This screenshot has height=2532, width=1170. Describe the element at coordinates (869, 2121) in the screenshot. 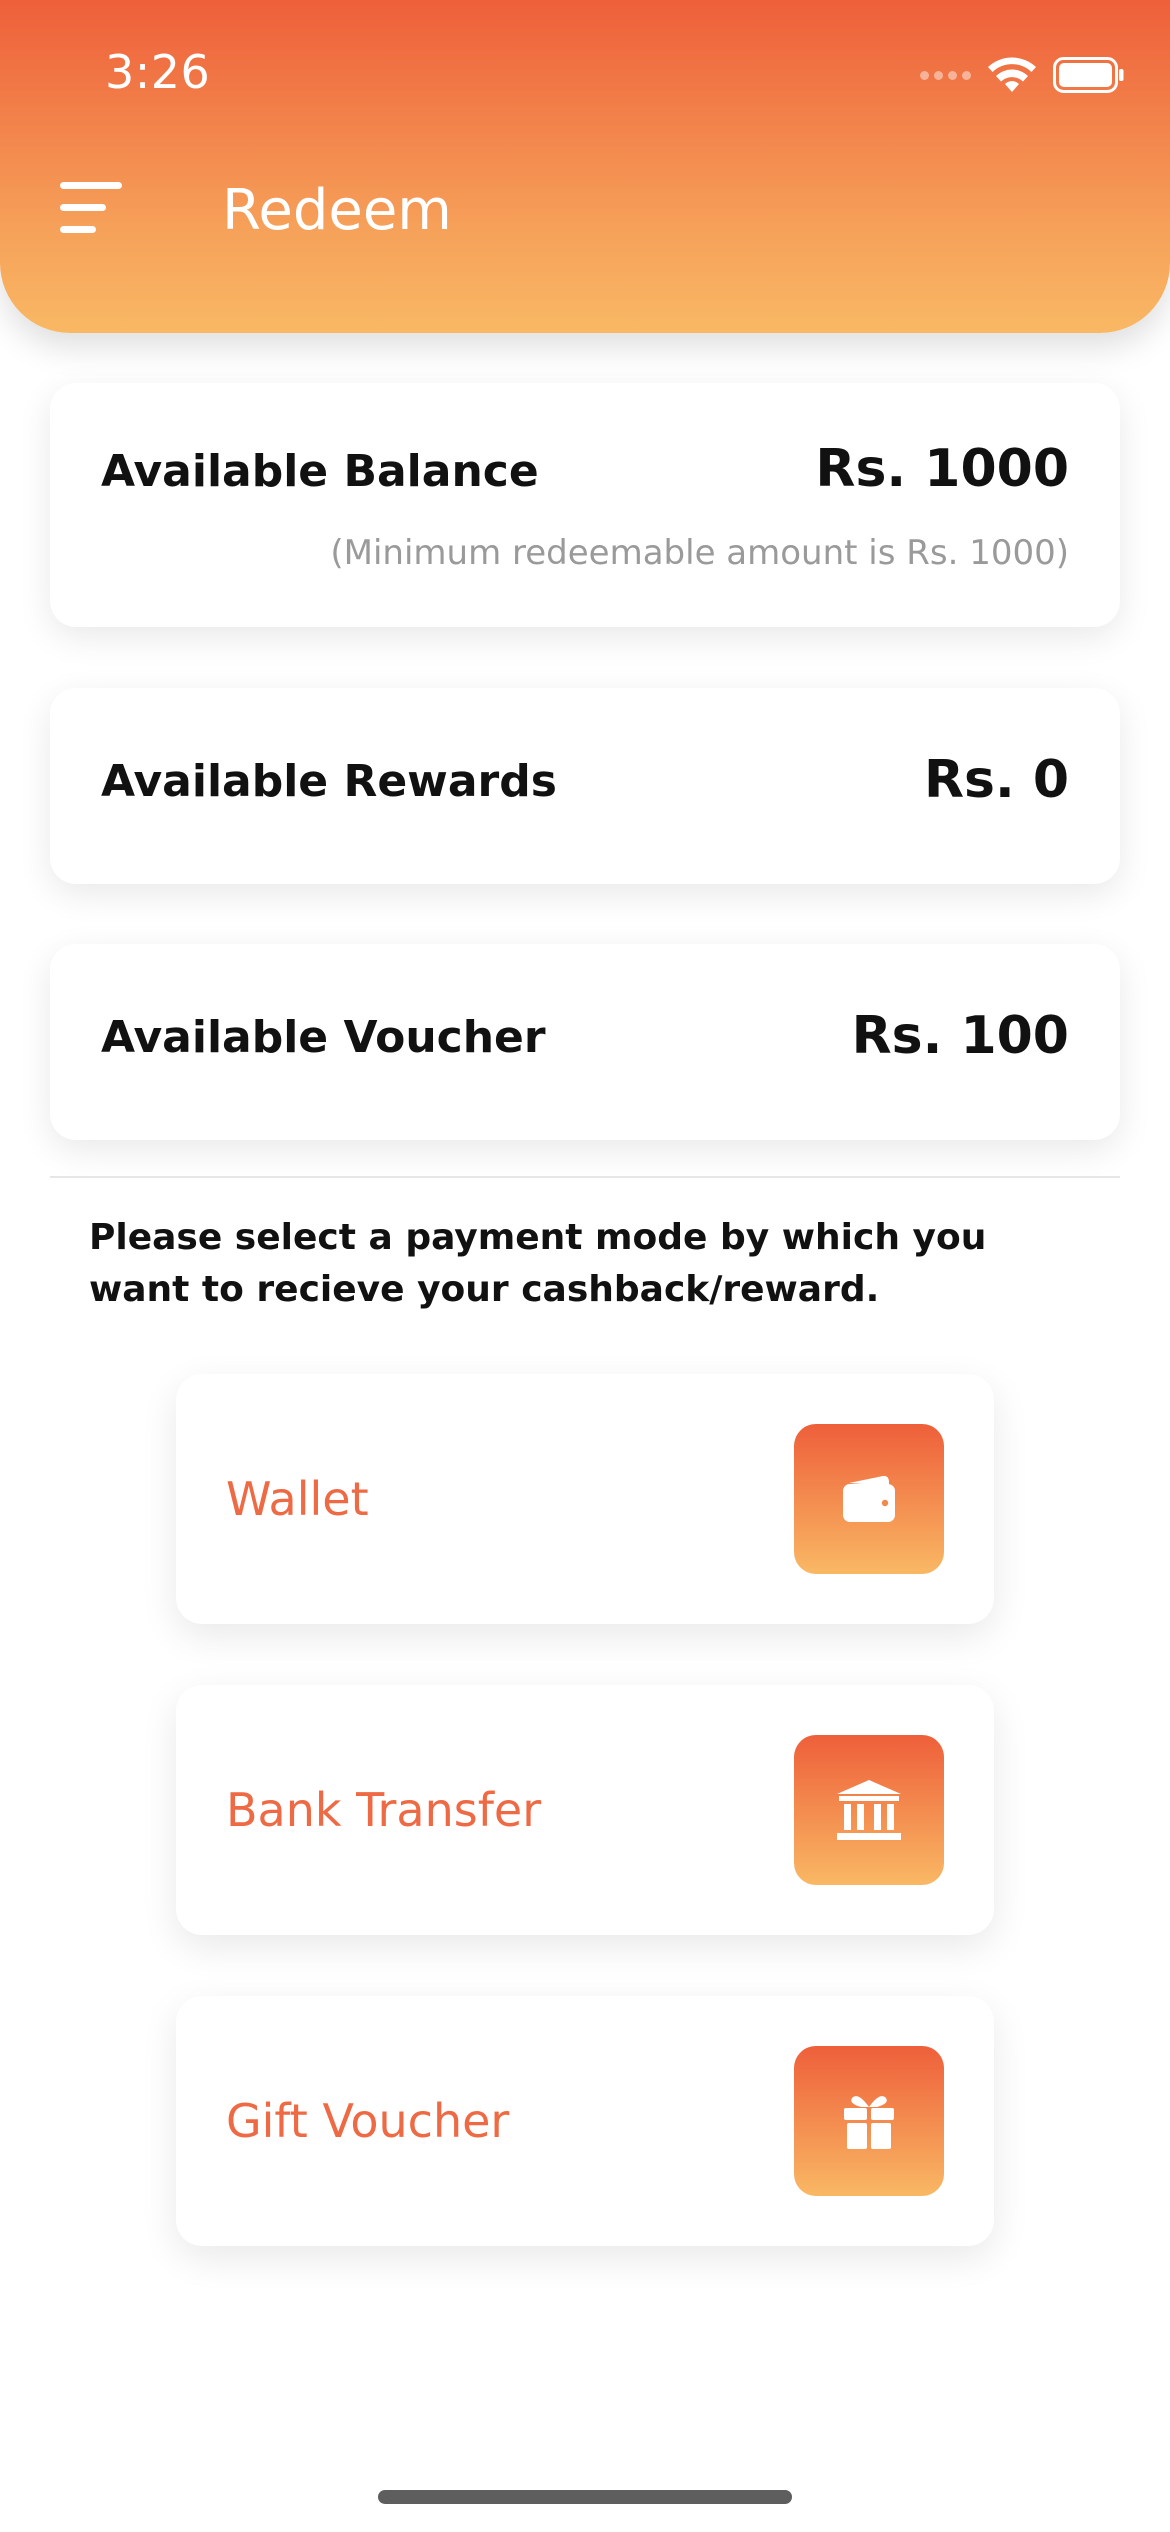

I see `gift-icon` at that location.